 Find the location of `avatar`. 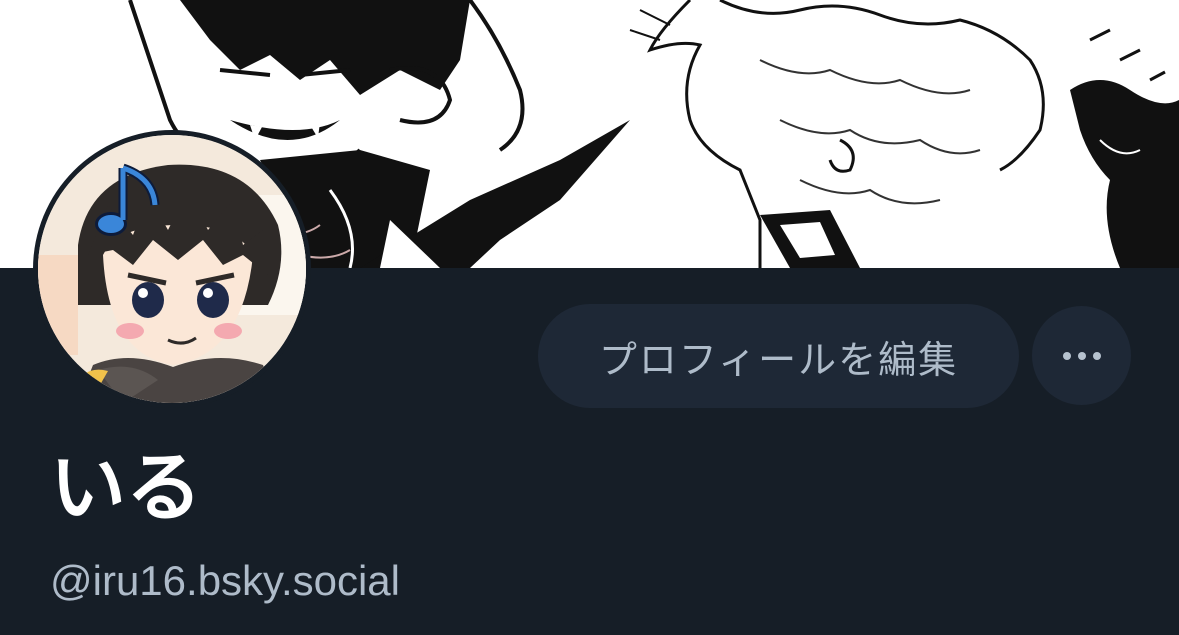

avatar is located at coordinates (172, 269).